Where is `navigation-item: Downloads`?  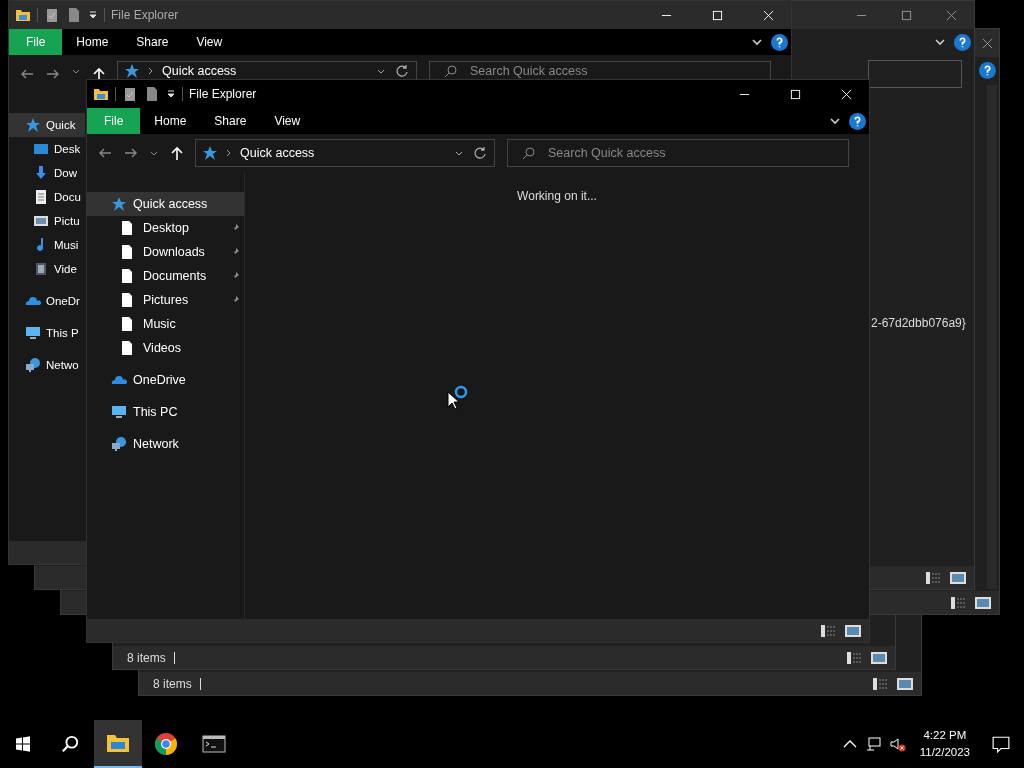 navigation-item: Downloads is located at coordinates (165, 252).